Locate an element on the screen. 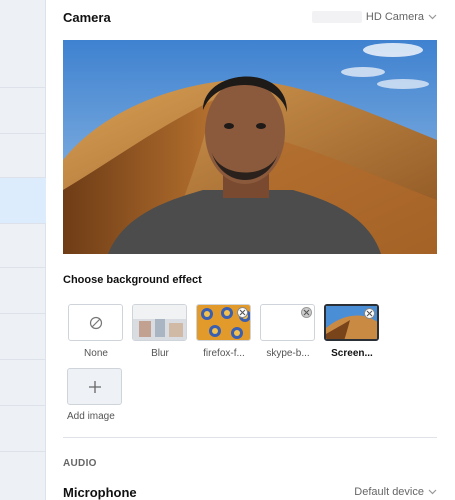 The width and height of the screenshot is (455, 500). microphone-device-select: Default device is located at coordinates (395, 492).